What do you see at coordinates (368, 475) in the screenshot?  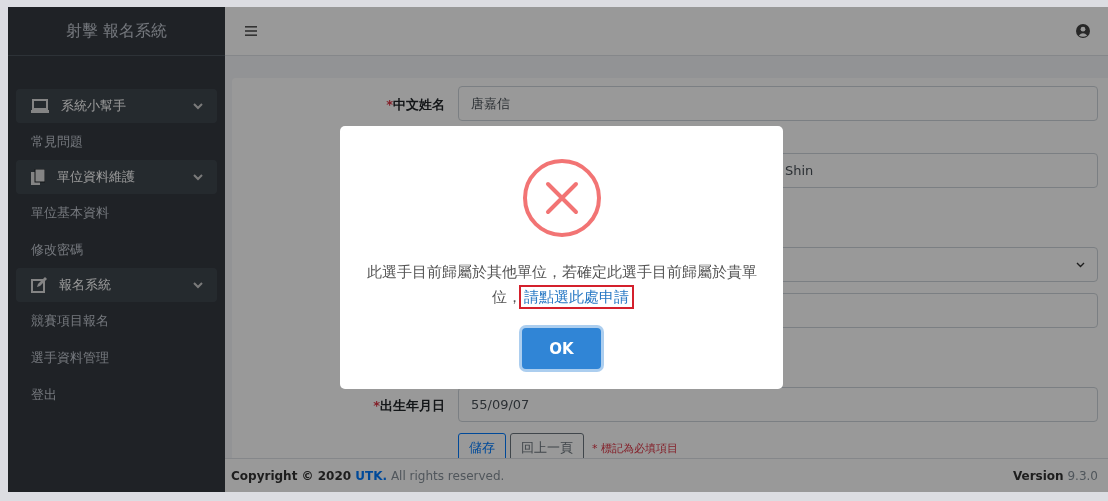 I see `copyright-text: Copyright © 2020 UTK. All rights reserved.` at bounding box center [368, 475].